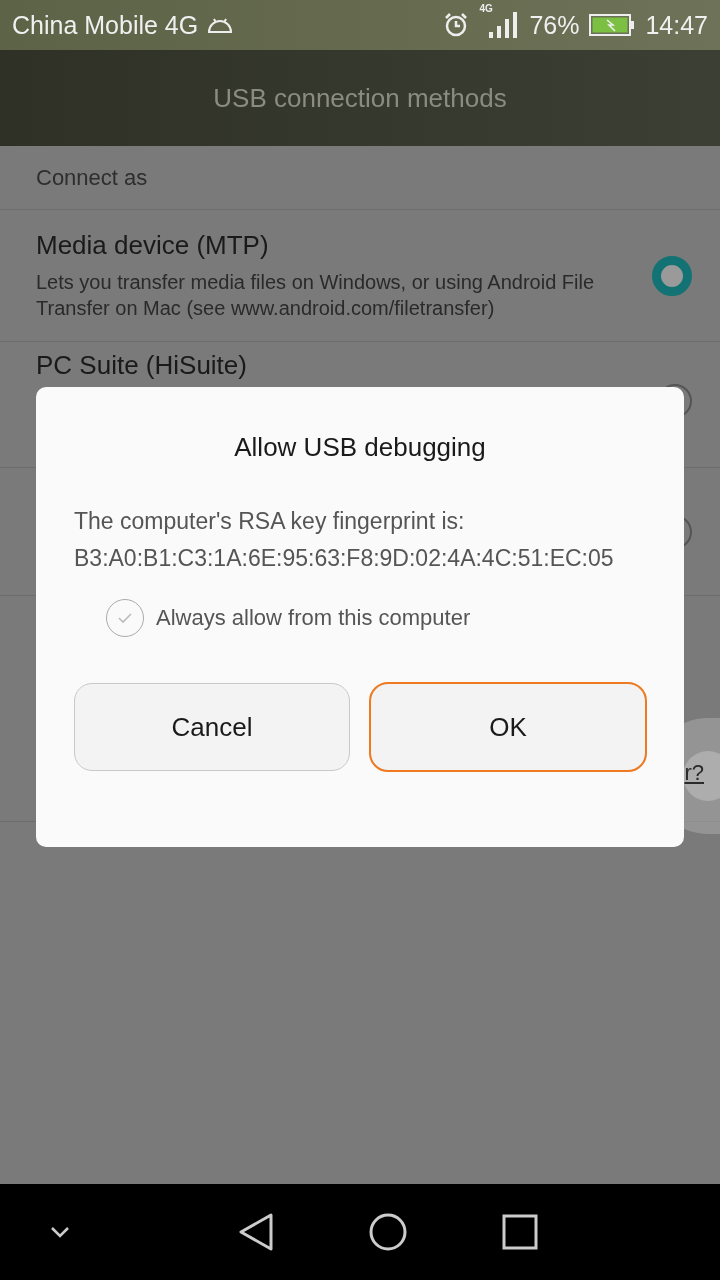 This screenshot has width=720, height=1280. Describe the element at coordinates (360, 178) in the screenshot. I see `section-header: Connect as` at that location.